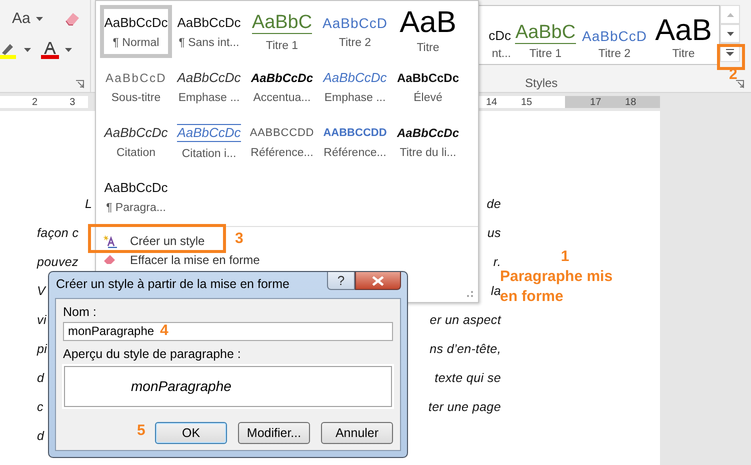 This screenshot has height=465, width=751. What do you see at coordinates (42, 349) in the screenshot?
I see `document-text: pi` at bounding box center [42, 349].